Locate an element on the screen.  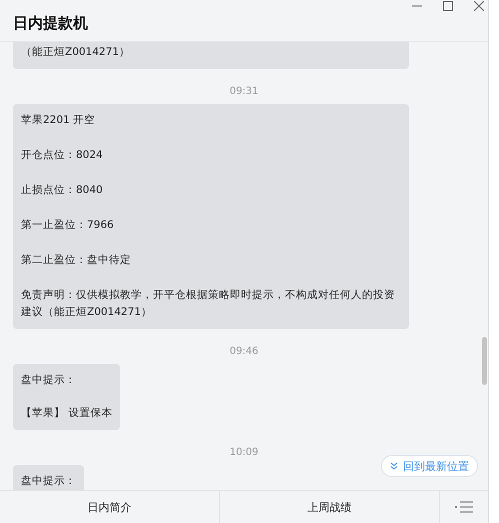
message-text: 开仓点位：8024 is located at coordinates (62, 155).